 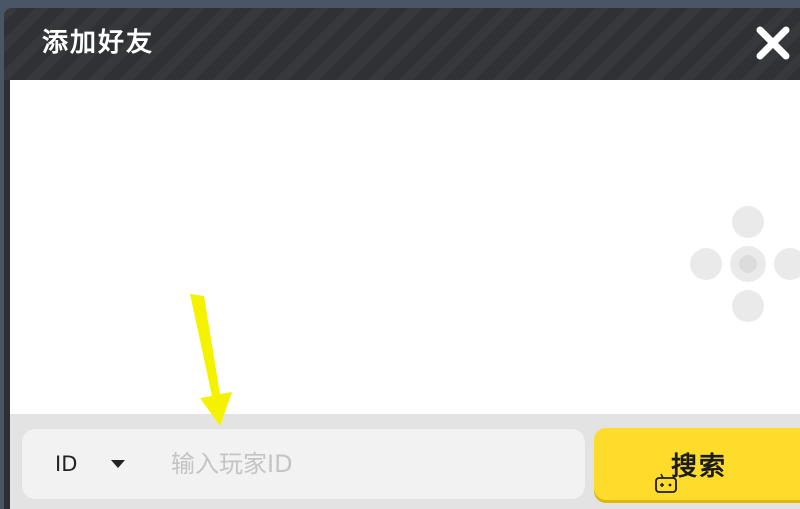 What do you see at coordinates (666, 483) in the screenshot?
I see `game-controller-icon` at bounding box center [666, 483].